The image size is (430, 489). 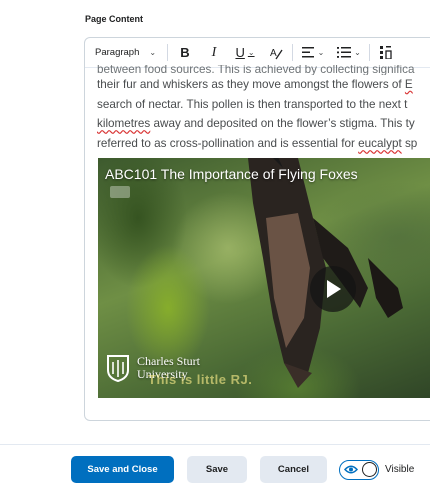 What do you see at coordinates (400, 469) in the screenshot?
I see `visible-label: Visible` at bounding box center [400, 469].